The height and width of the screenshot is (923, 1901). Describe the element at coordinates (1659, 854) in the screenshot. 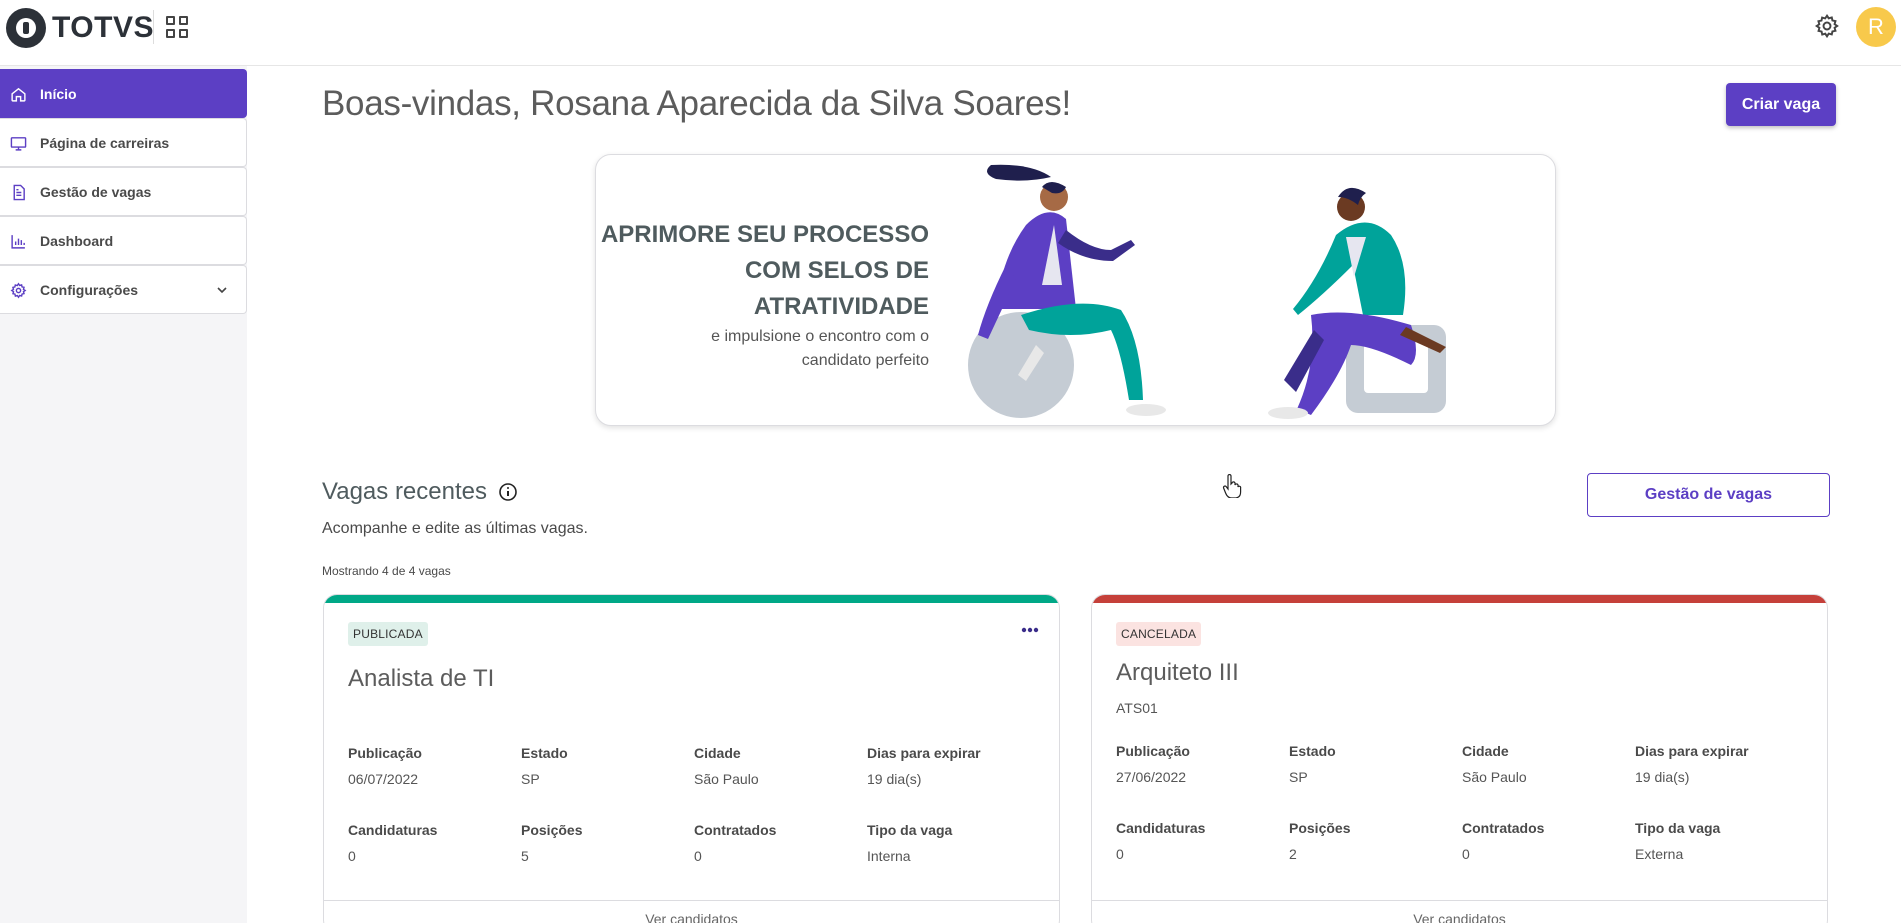

I see `field-value: Externa` at that location.